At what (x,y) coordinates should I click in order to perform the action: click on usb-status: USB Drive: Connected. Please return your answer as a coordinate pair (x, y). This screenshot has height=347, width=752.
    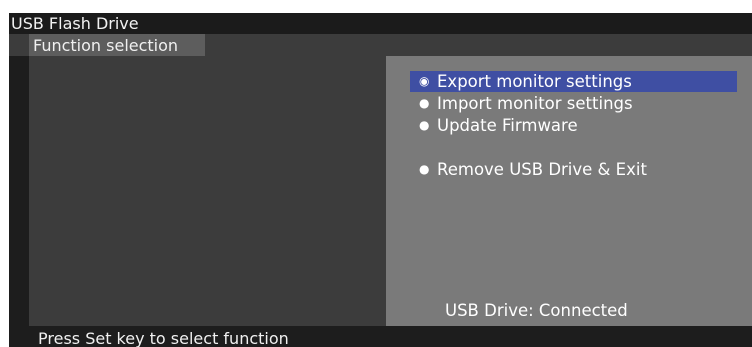
    Looking at the image, I should click on (536, 310).